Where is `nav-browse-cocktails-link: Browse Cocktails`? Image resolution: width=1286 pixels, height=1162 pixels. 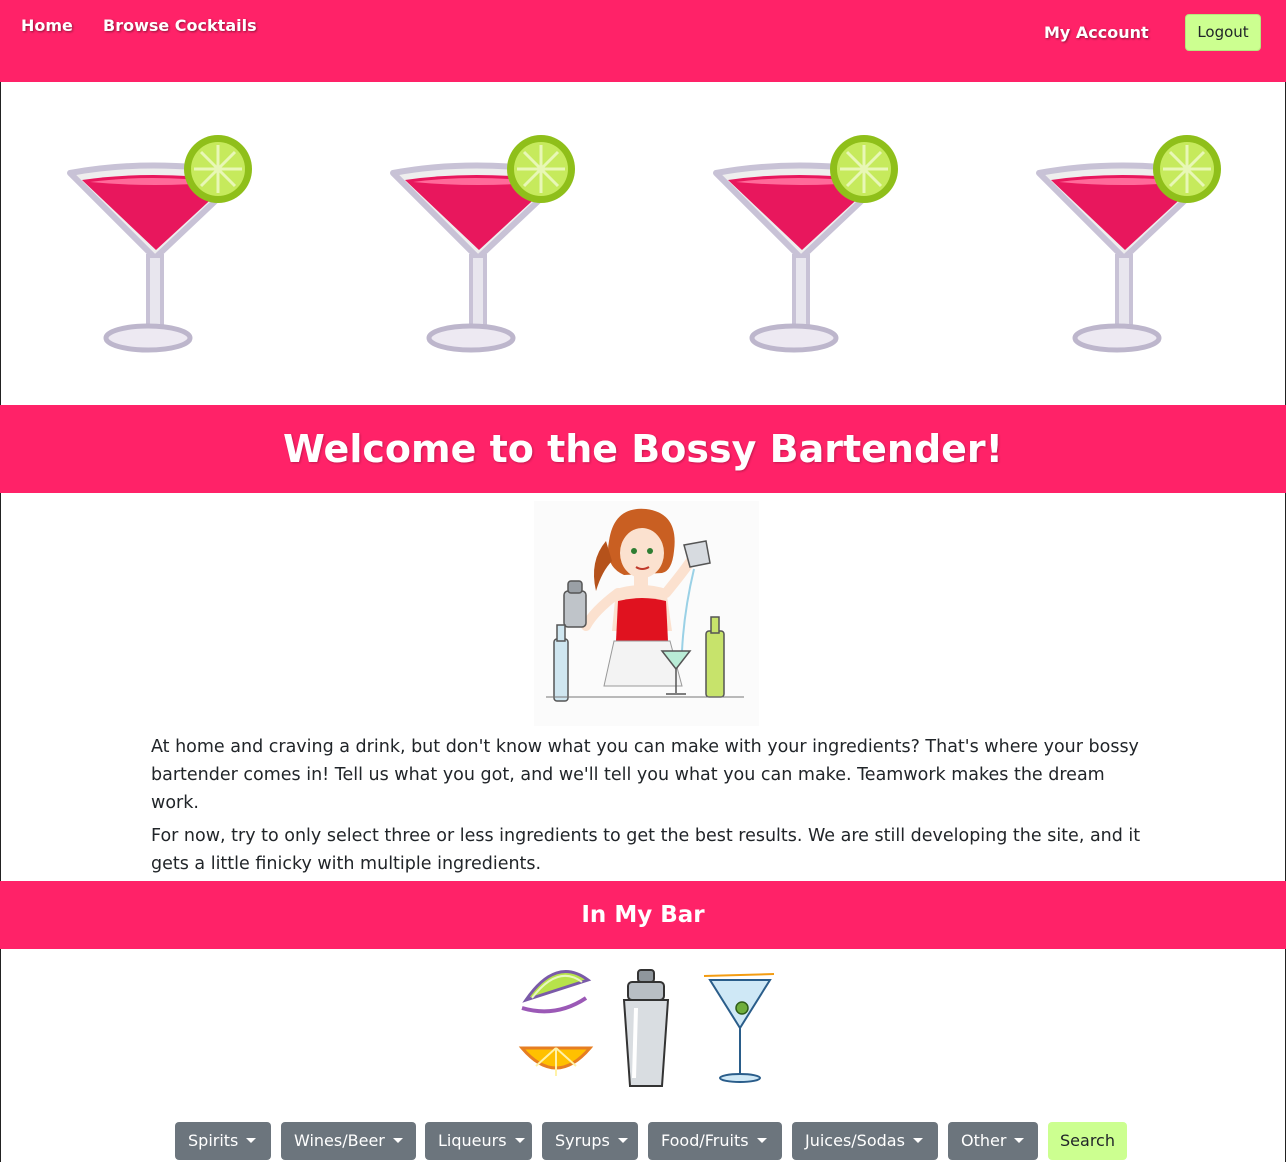
nav-browse-cocktails-link: Browse Cocktails is located at coordinates (180, 25).